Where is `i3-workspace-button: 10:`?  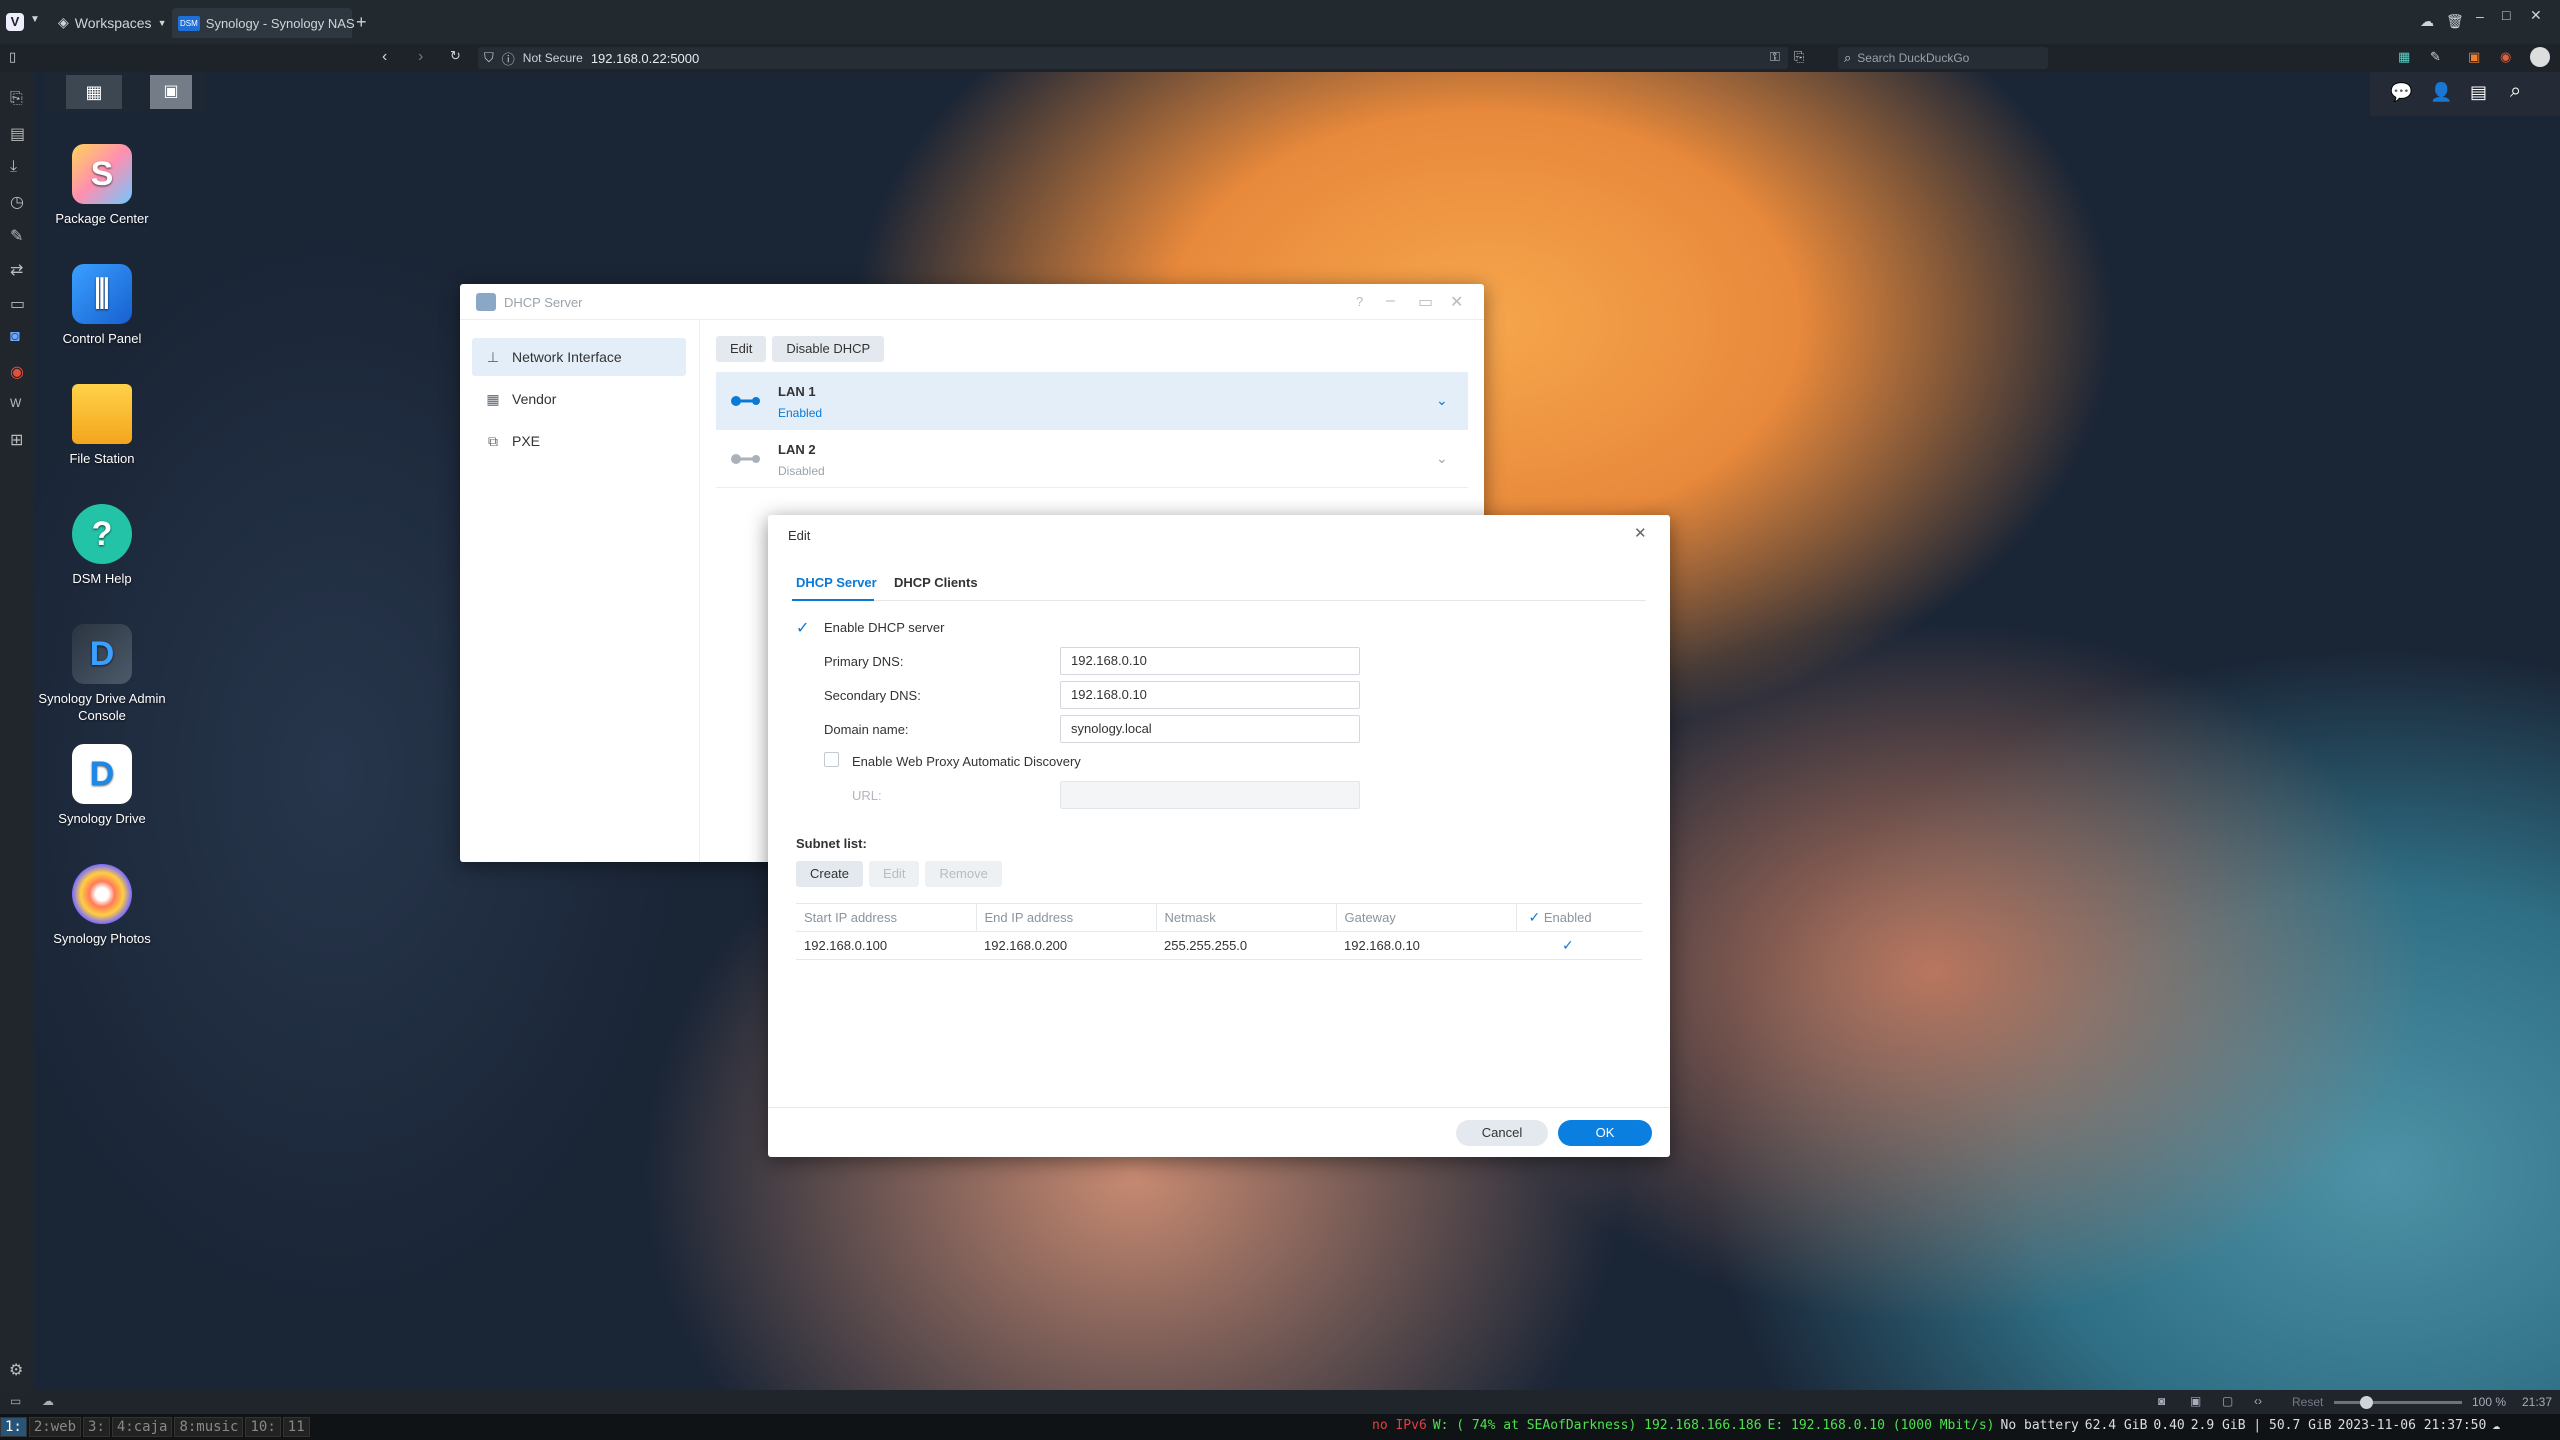
i3-workspace-button: 10: is located at coordinates (263, 1427).